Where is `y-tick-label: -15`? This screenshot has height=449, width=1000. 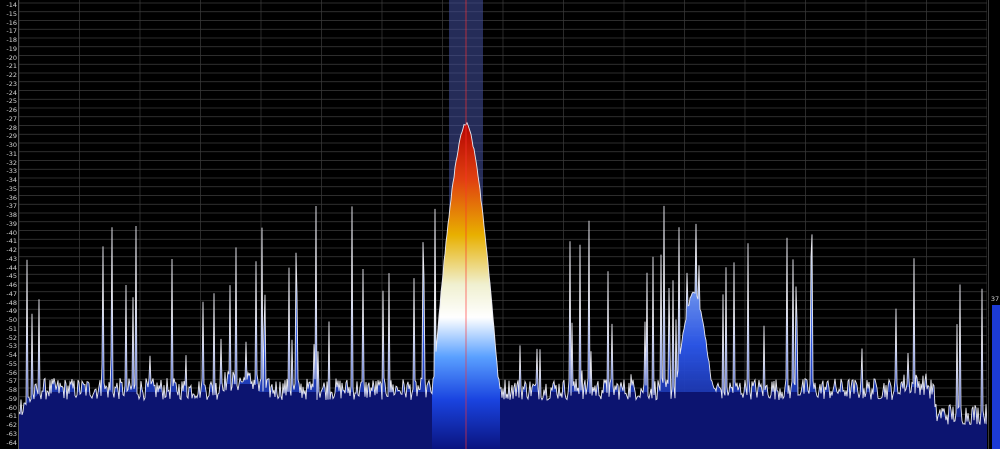
y-tick-label: -15 is located at coordinates (11, 13).